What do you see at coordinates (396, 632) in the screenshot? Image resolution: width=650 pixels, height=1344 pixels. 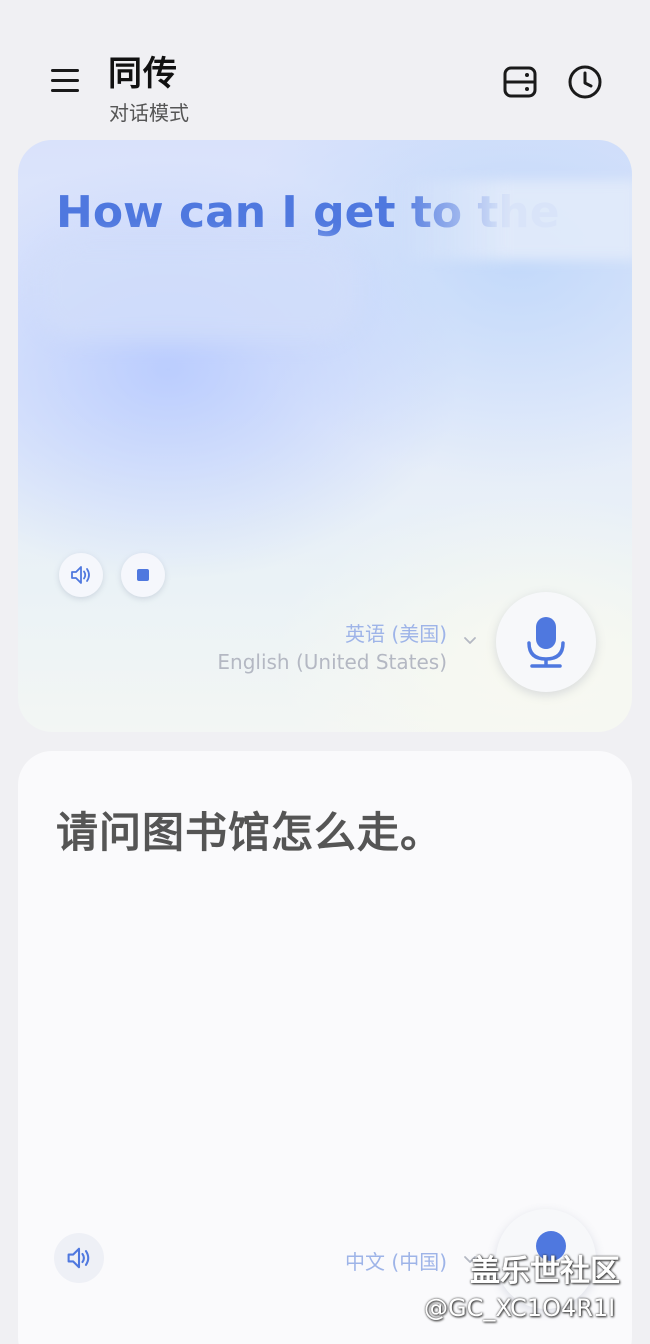 I see `source-language-name: 英语 (美国)` at bounding box center [396, 632].